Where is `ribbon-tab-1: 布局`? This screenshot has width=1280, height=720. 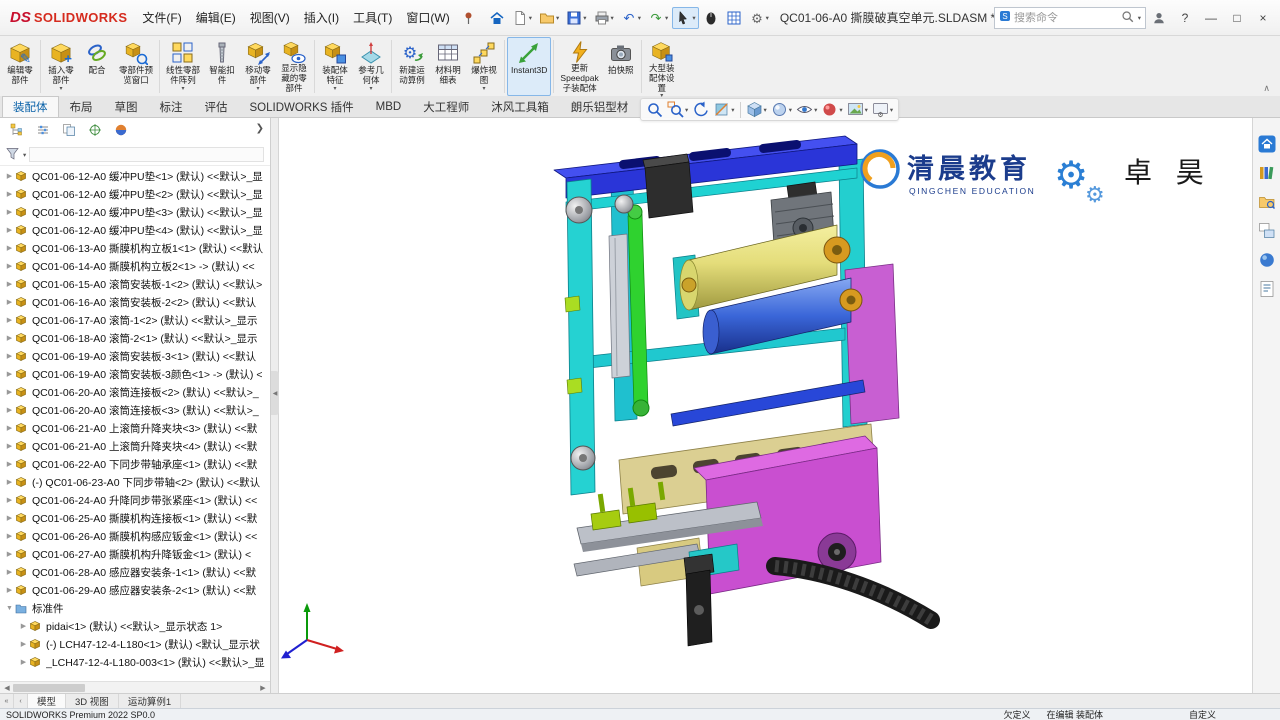
ribbon-tab-1: 布局 is located at coordinates (81, 106).